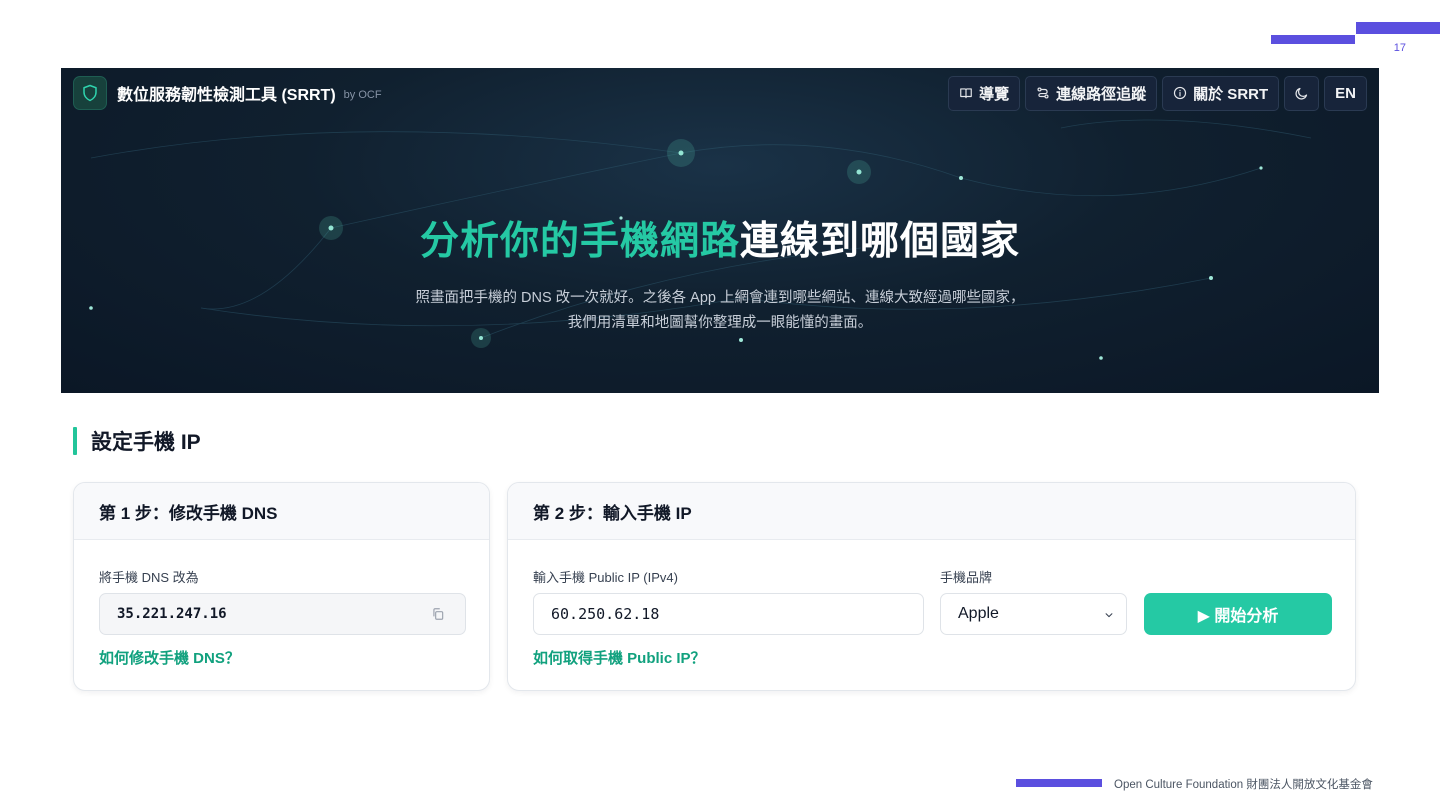 This screenshot has width=1440, height=810. I want to click on language-label: EN, so click(1345, 93).